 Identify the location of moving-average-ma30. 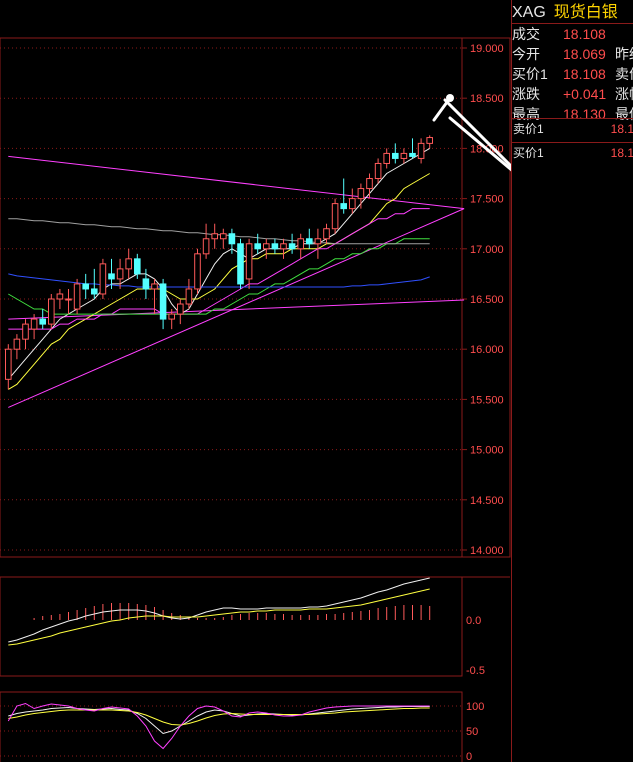
(219, 276).